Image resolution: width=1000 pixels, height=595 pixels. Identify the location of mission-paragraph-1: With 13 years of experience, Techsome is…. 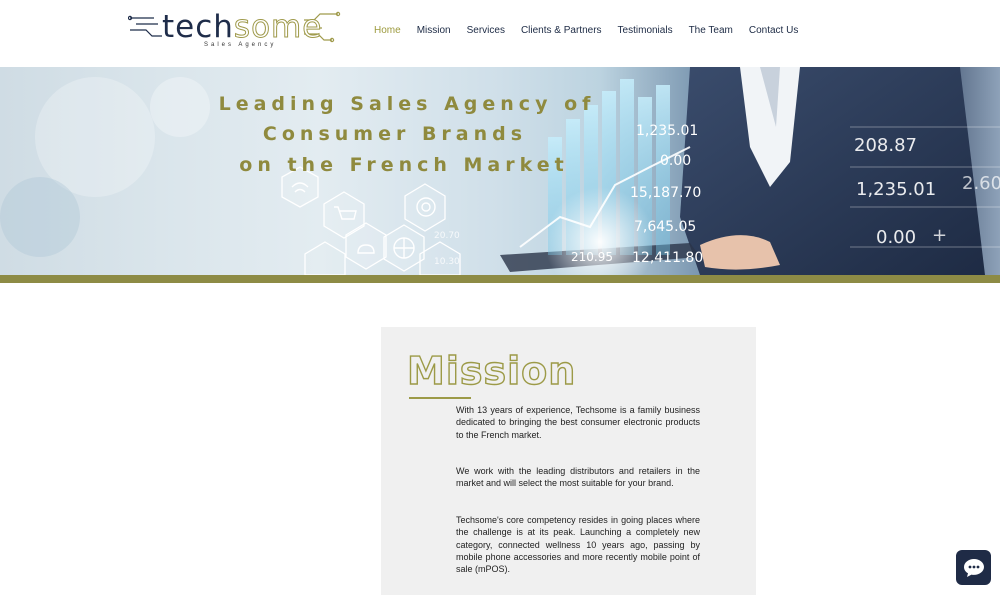
(578, 422).